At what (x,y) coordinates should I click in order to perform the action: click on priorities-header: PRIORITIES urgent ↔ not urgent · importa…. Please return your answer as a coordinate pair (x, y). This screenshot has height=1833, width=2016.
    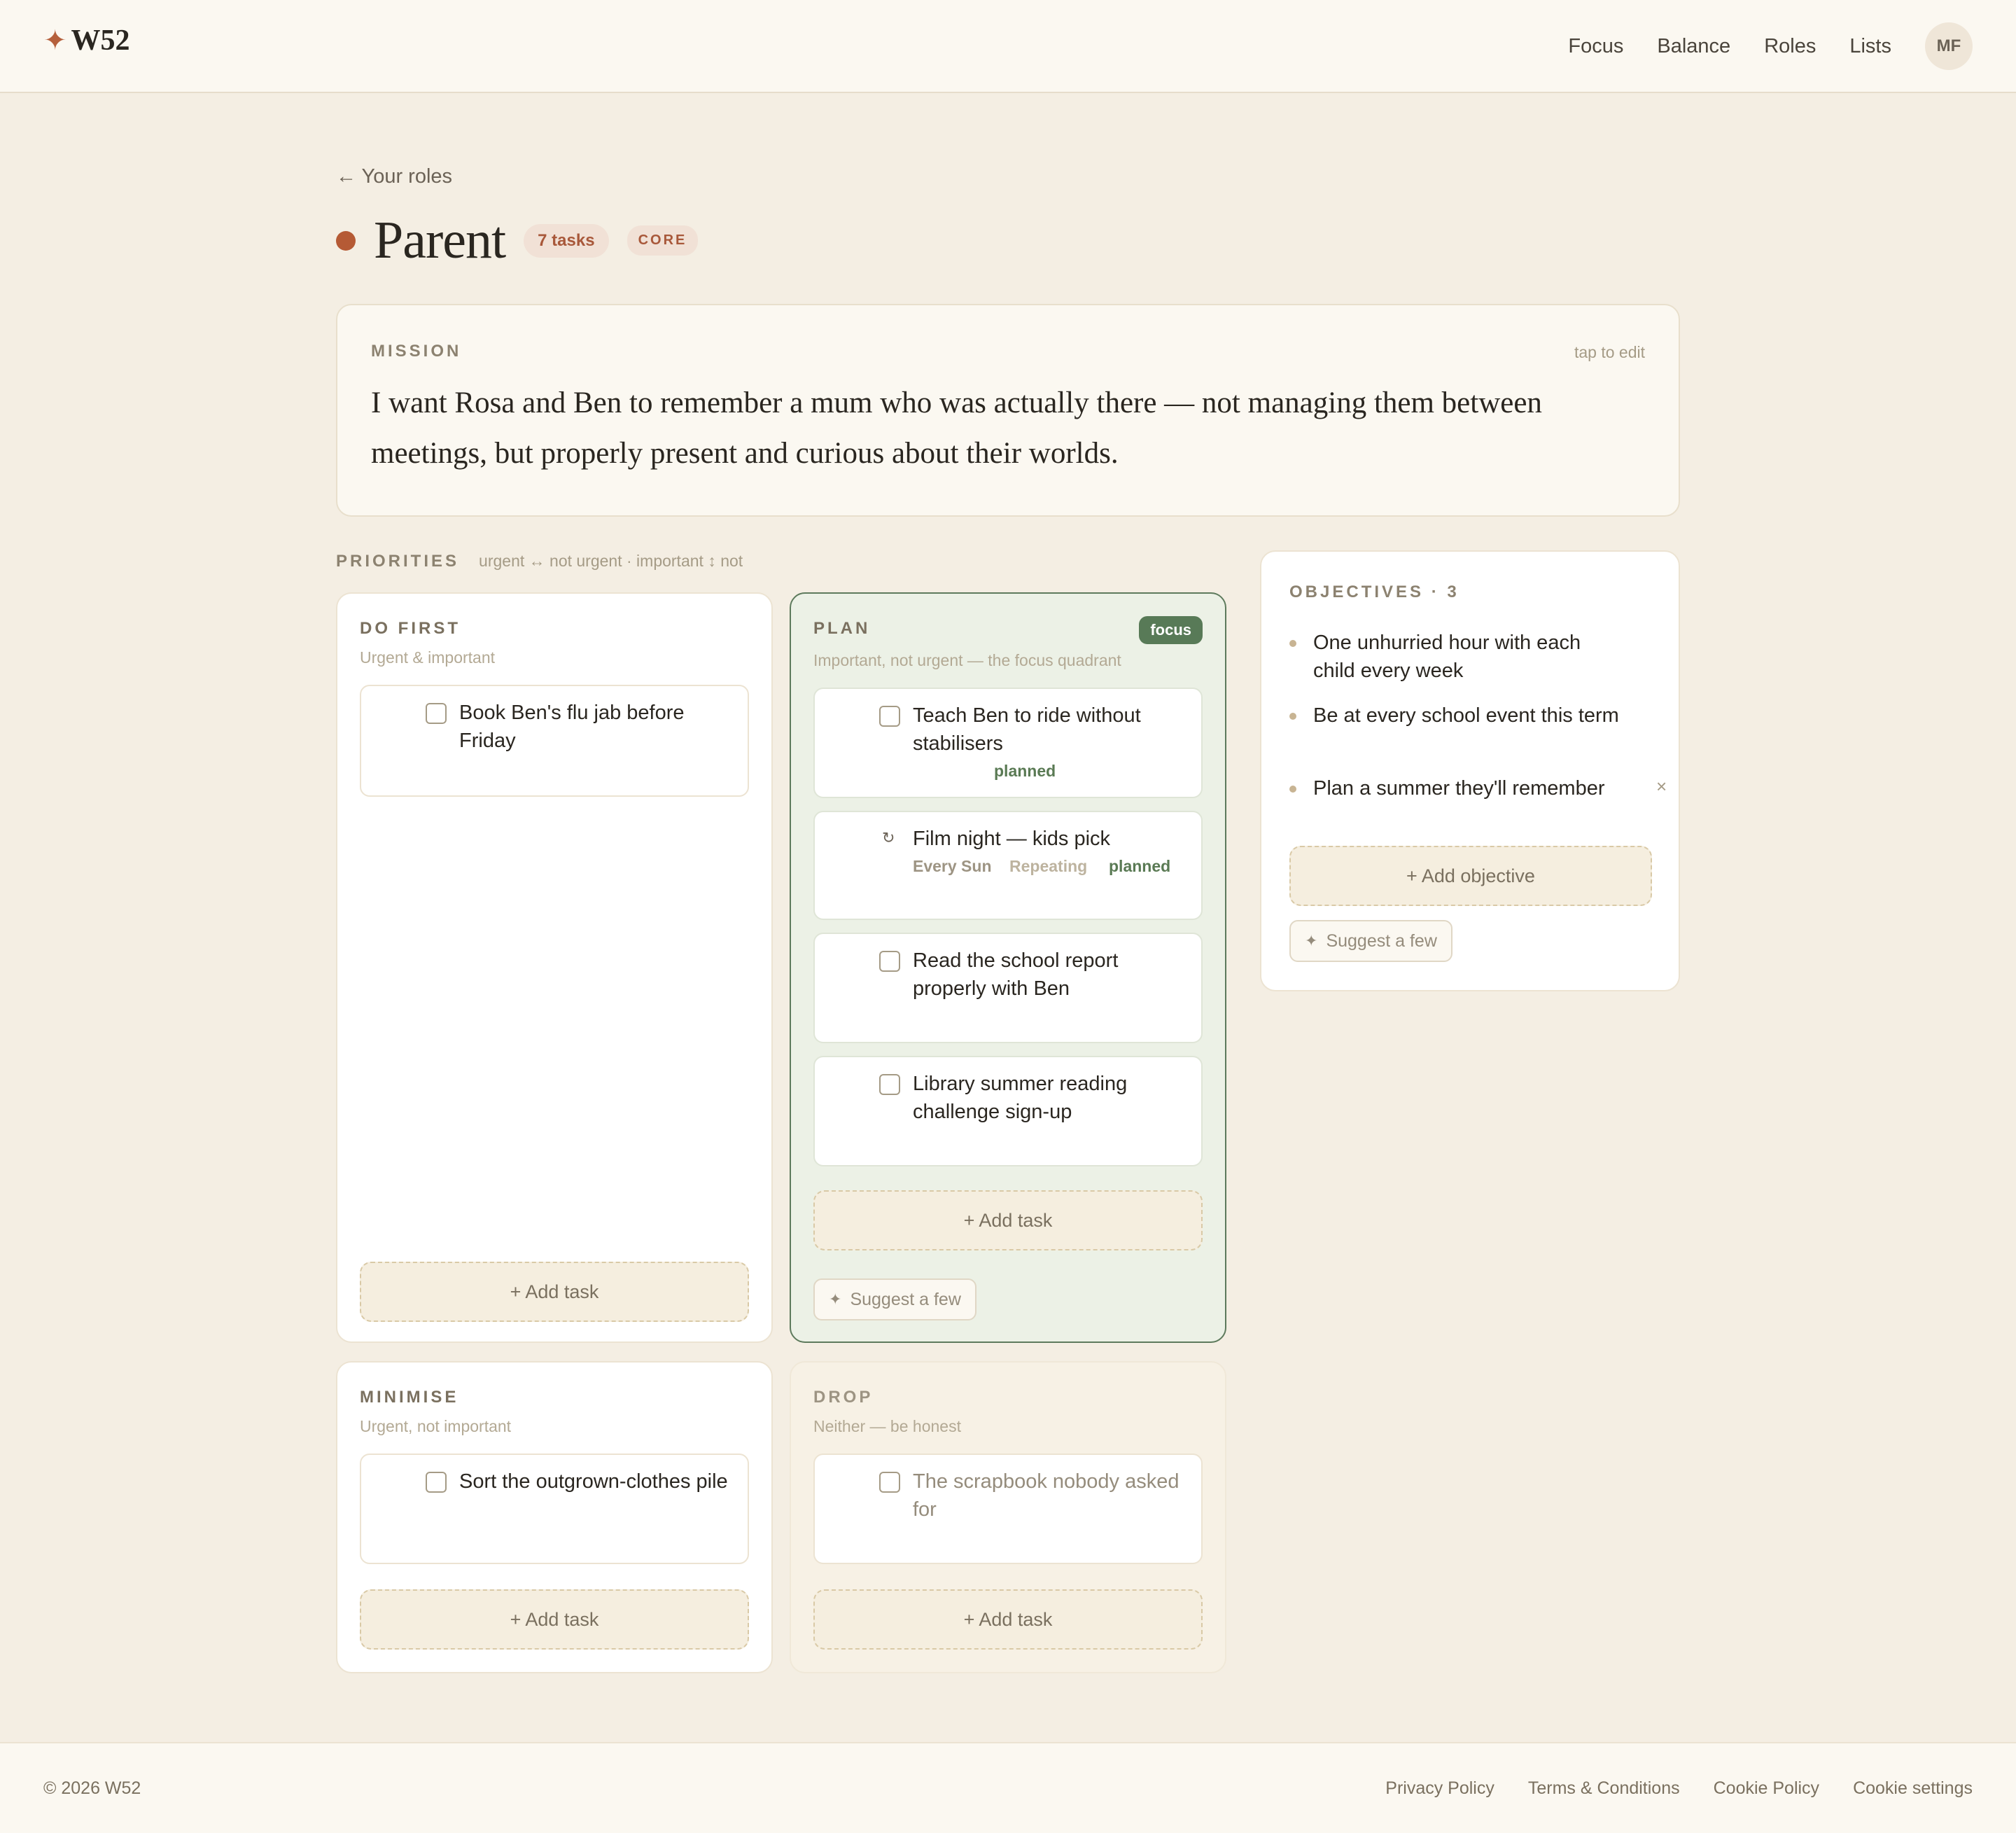
    Looking at the image, I should click on (539, 561).